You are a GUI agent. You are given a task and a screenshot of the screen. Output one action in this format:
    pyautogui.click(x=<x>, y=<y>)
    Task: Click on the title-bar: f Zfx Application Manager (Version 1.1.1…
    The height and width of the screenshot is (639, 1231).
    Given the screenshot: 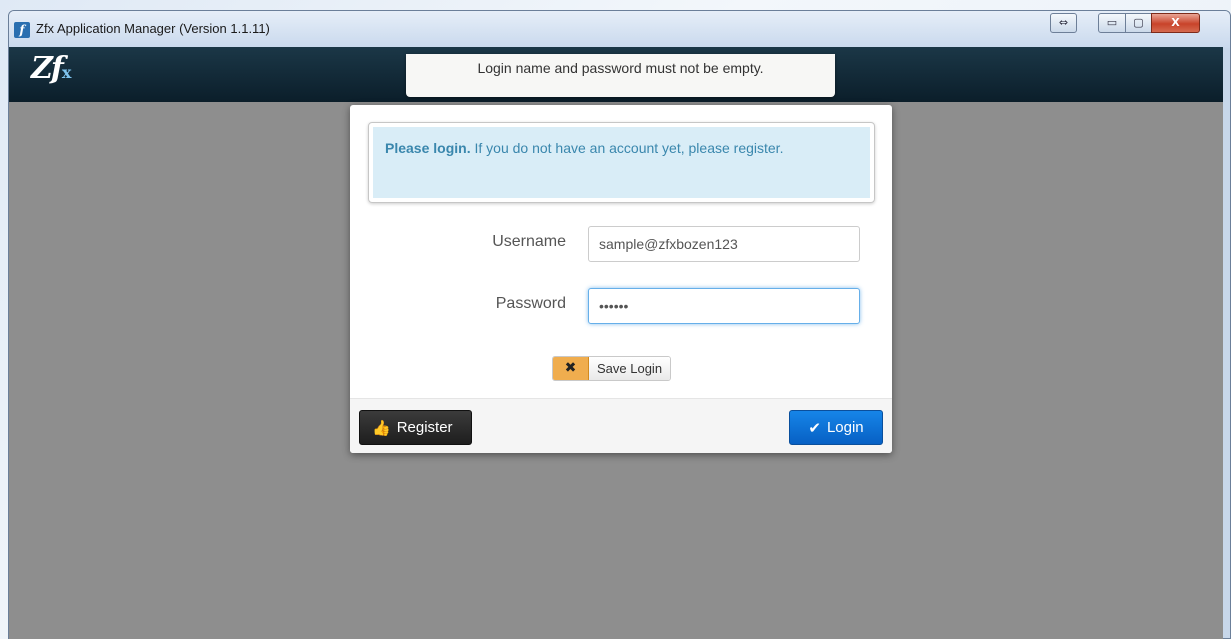 What is the action you would take?
    pyautogui.click(x=619, y=29)
    